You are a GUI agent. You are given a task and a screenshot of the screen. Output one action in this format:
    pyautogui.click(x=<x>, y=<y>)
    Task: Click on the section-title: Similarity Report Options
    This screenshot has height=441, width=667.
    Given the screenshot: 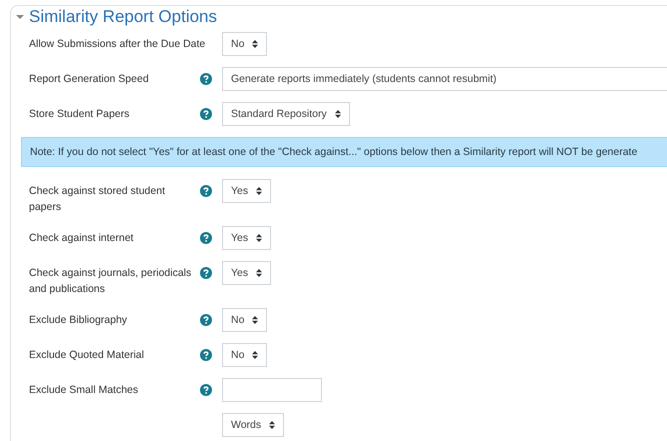 What is the action you would take?
    pyautogui.click(x=123, y=17)
    